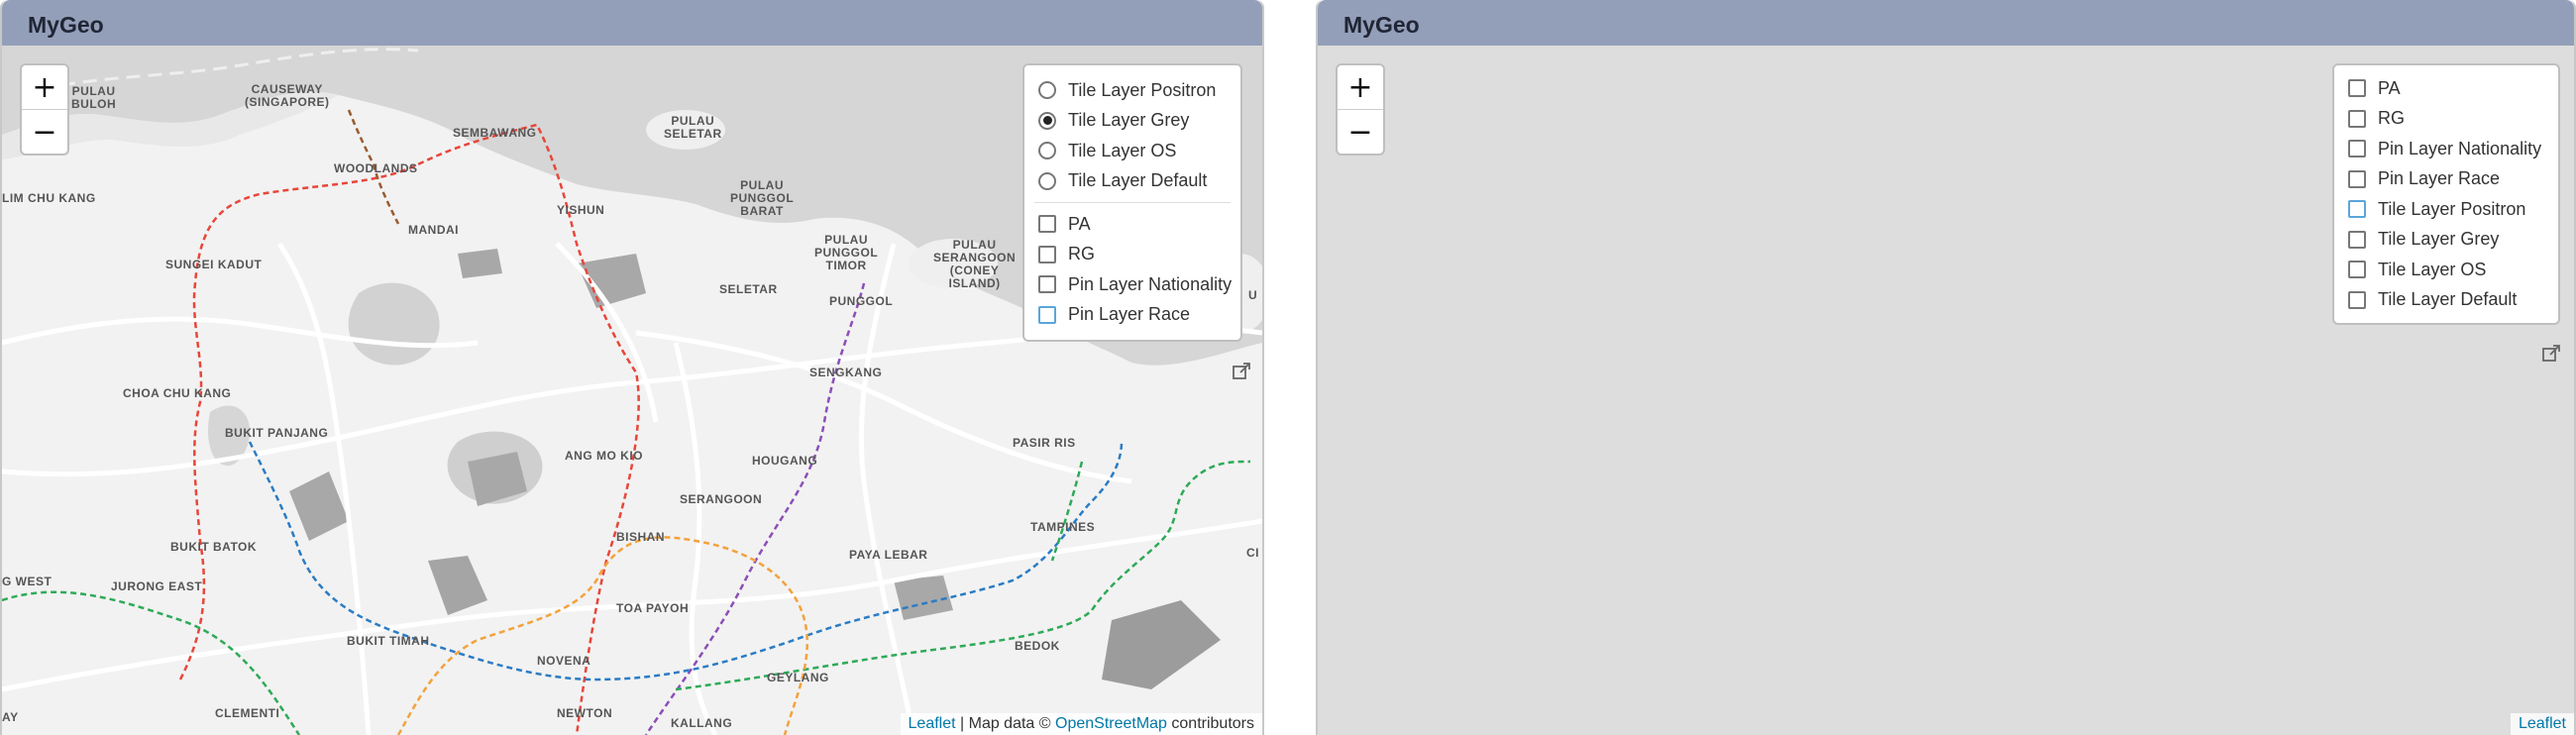 This screenshot has height=735, width=2576. I want to click on base-layer-option: Tile Layer Grey, so click(1133, 121).